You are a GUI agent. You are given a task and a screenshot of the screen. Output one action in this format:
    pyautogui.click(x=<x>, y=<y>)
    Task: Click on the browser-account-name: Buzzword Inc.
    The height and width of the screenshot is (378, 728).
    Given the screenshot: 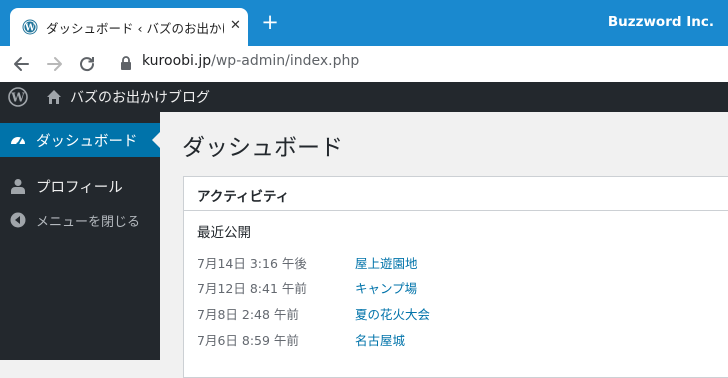 What is the action you would take?
    pyautogui.click(x=661, y=22)
    